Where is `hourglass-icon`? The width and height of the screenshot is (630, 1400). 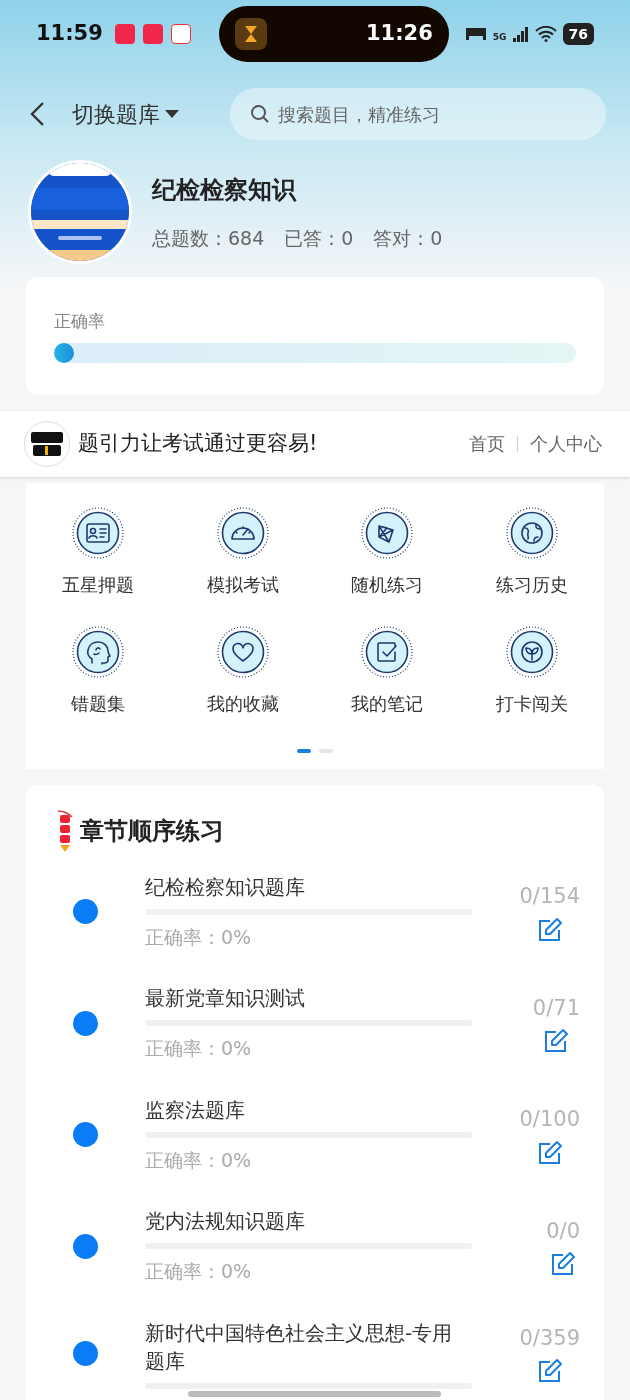 hourglass-icon is located at coordinates (250, 34).